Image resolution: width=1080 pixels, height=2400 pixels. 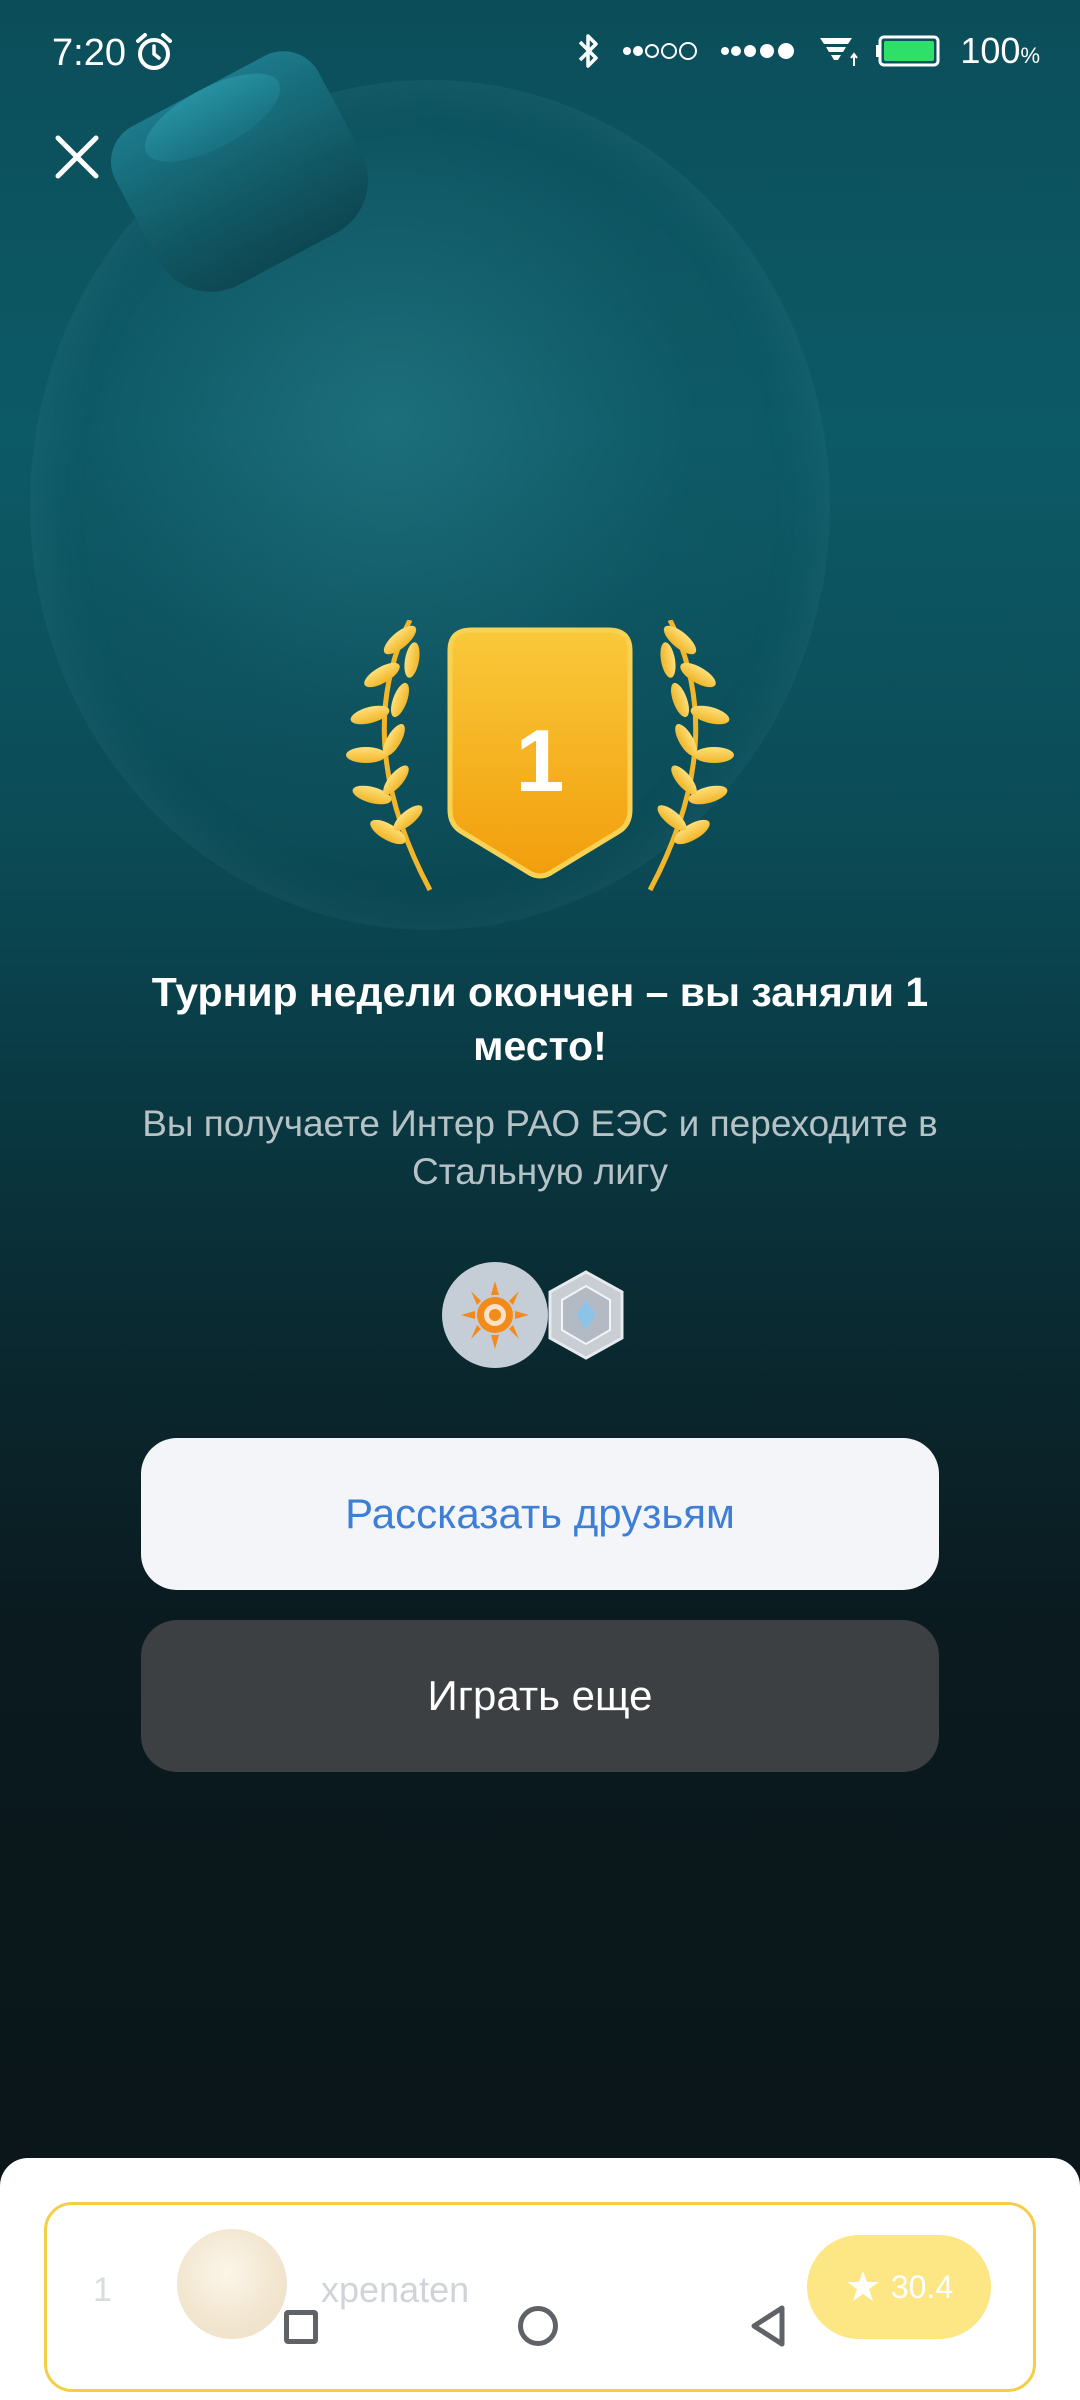 I want to click on rank-trophy: 1, so click(x=540, y=764).